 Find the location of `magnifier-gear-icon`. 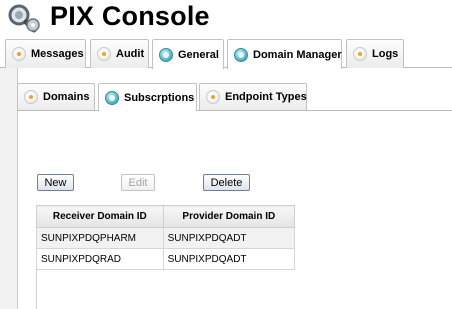

magnifier-gear-icon is located at coordinates (24, 18).